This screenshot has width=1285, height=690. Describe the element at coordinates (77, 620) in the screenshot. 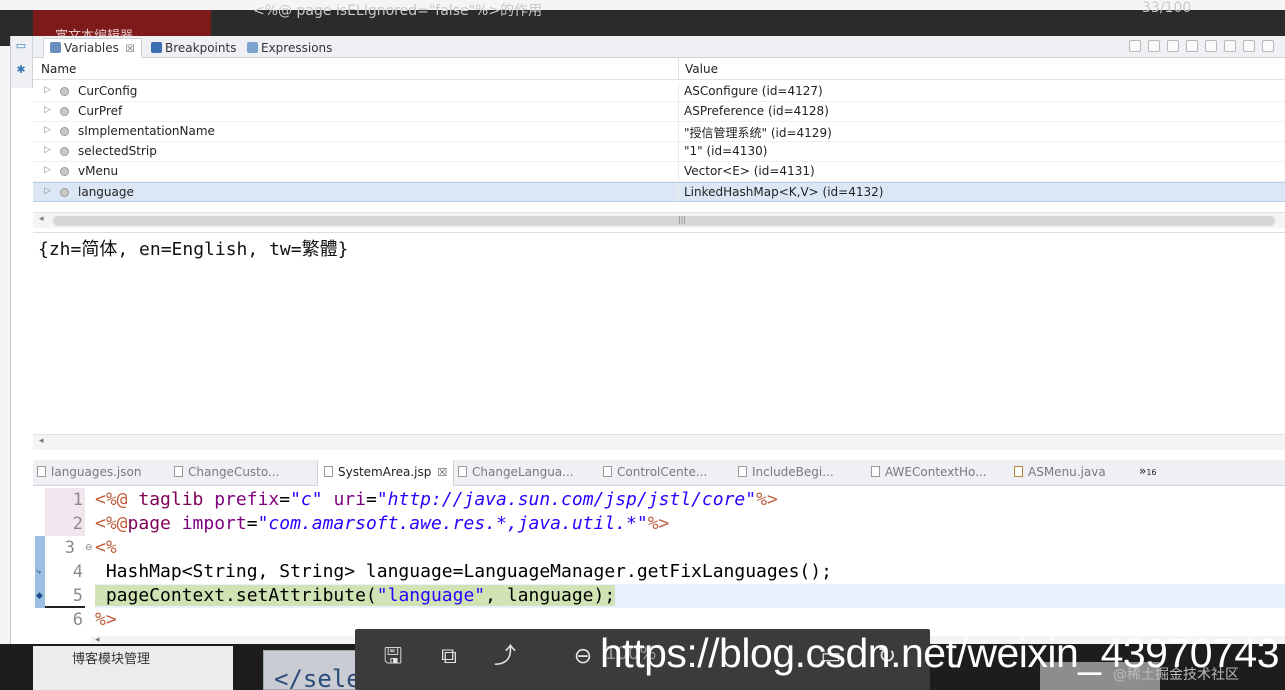

I see `line-number: 6` at that location.